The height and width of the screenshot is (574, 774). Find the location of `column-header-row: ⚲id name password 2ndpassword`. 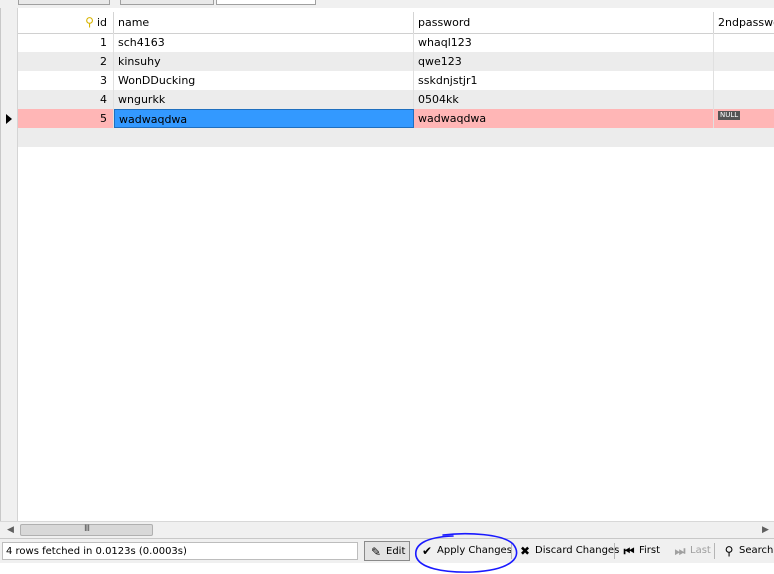

column-header-row: ⚲id name password 2ndpassword is located at coordinates (396, 23).